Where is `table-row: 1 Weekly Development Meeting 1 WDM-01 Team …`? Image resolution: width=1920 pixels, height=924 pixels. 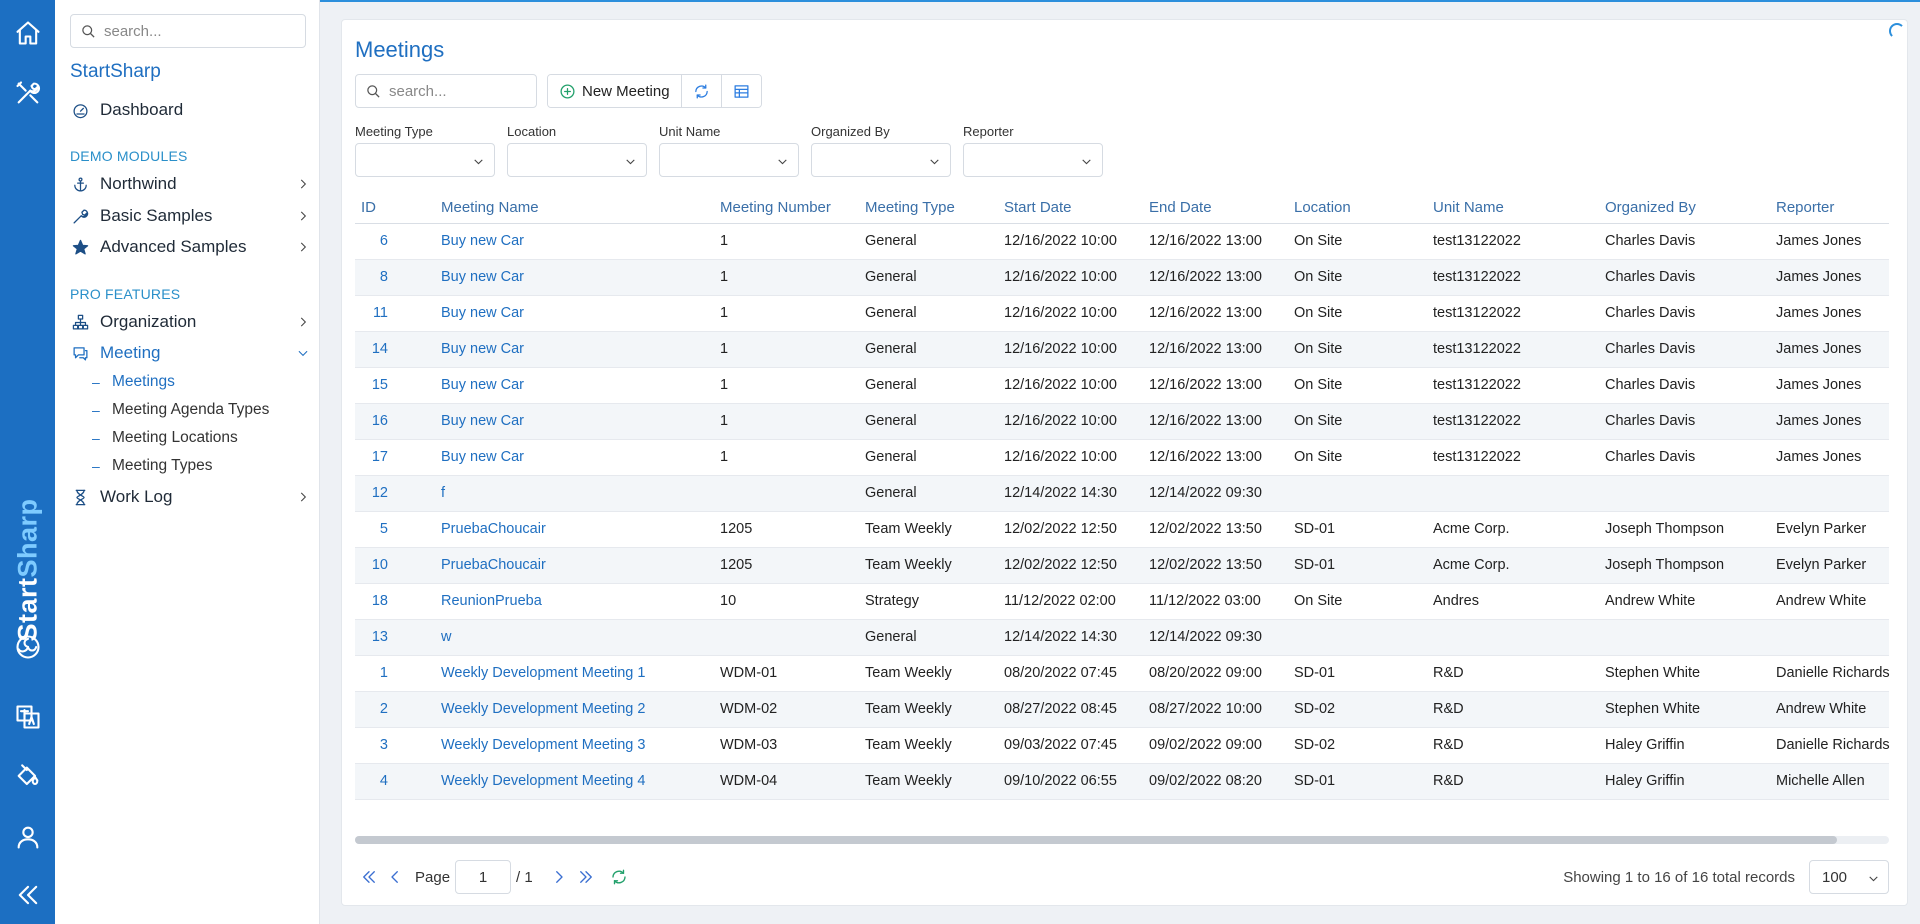
table-row: 1 Weekly Development Meeting 1 WDM-01 Team … is located at coordinates (1122, 674).